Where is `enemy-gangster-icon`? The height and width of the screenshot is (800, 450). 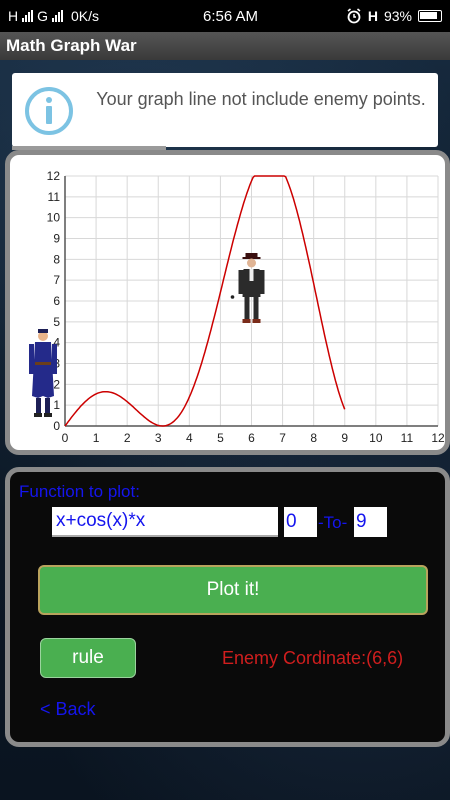
enemy-gangster-icon is located at coordinates (247, 288).